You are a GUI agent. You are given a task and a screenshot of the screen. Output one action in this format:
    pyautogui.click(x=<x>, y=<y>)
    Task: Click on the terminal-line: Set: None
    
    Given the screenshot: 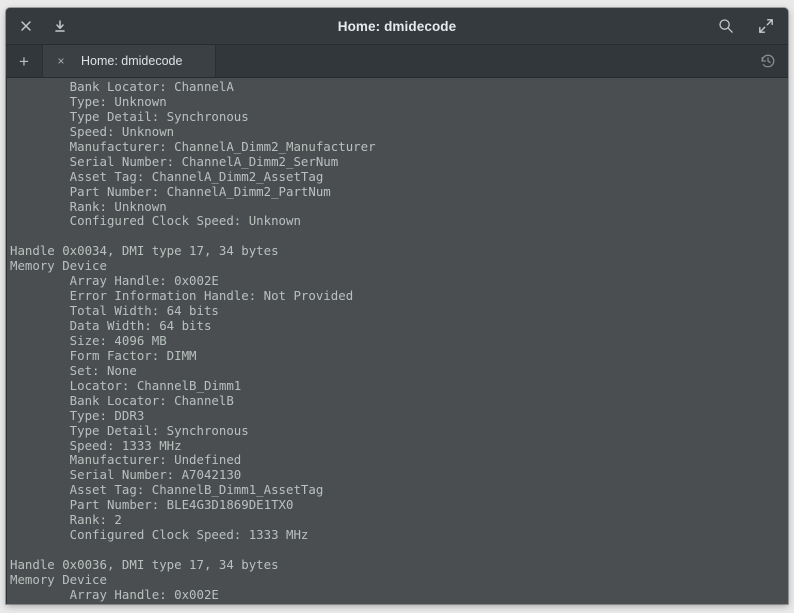 What is the action you would take?
    pyautogui.click(x=73, y=370)
    